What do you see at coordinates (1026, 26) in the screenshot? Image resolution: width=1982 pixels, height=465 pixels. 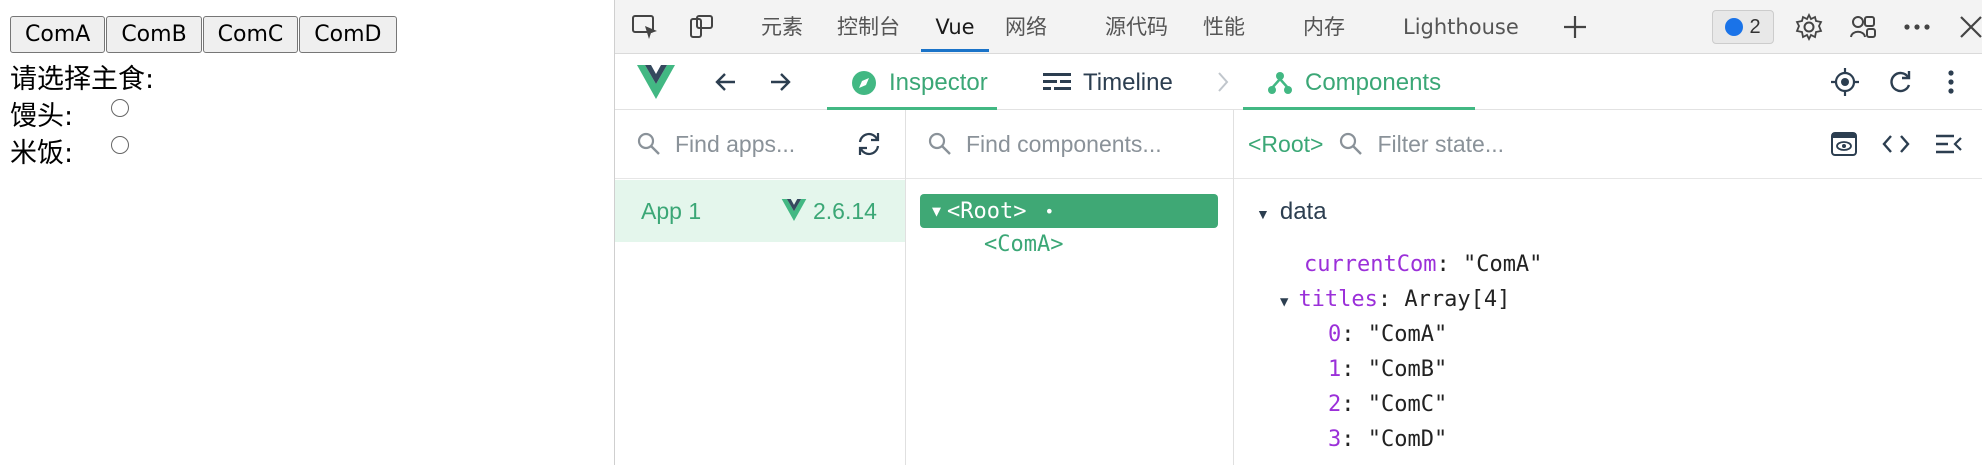 I see `tab-network: 网络` at bounding box center [1026, 26].